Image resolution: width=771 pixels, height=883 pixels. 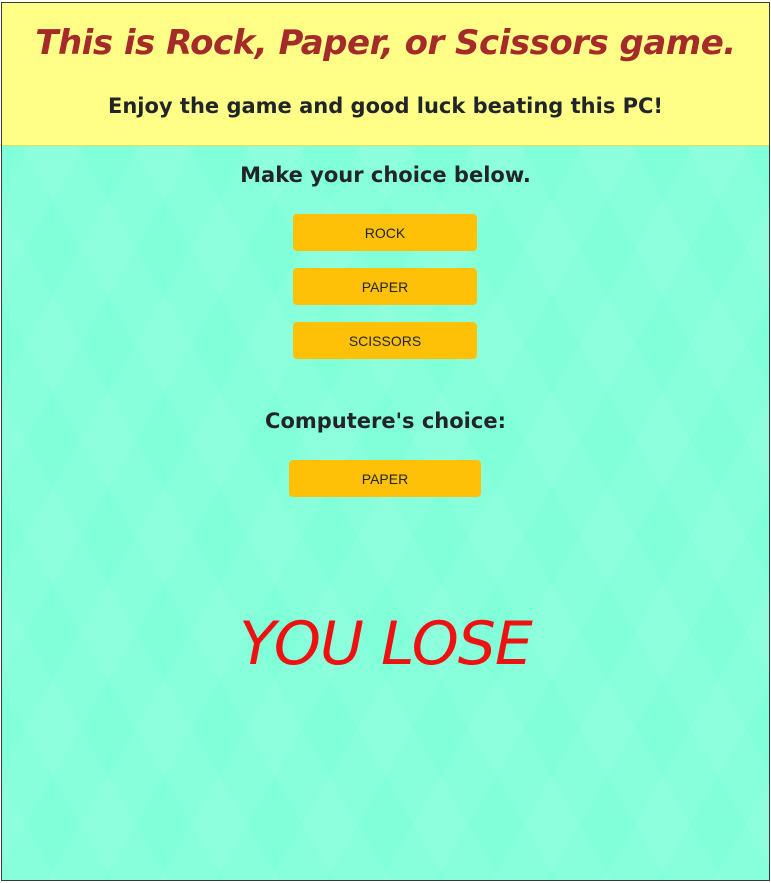 I want to click on choice-prompt: Make your choice below., so click(x=385, y=175).